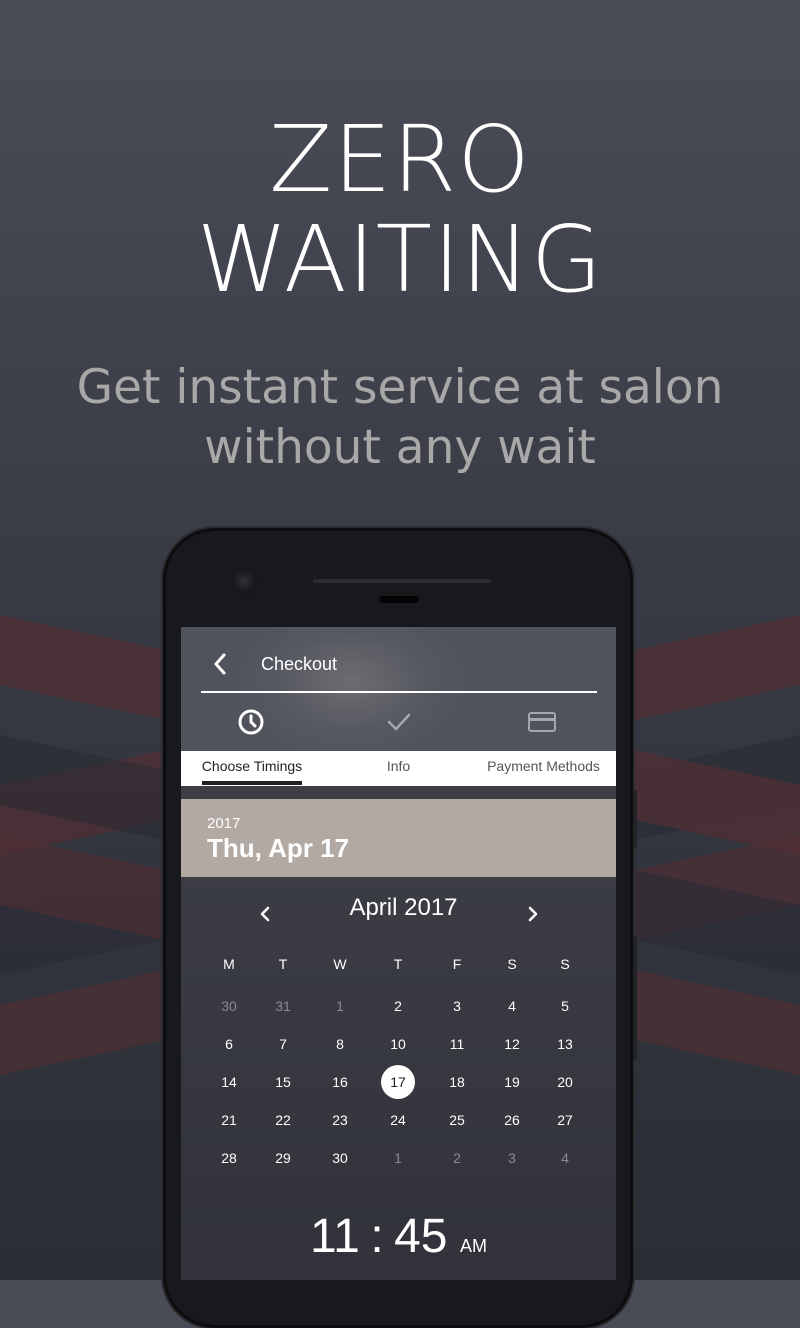  Describe the element at coordinates (635, 997) in the screenshot. I see `volume-button` at that location.